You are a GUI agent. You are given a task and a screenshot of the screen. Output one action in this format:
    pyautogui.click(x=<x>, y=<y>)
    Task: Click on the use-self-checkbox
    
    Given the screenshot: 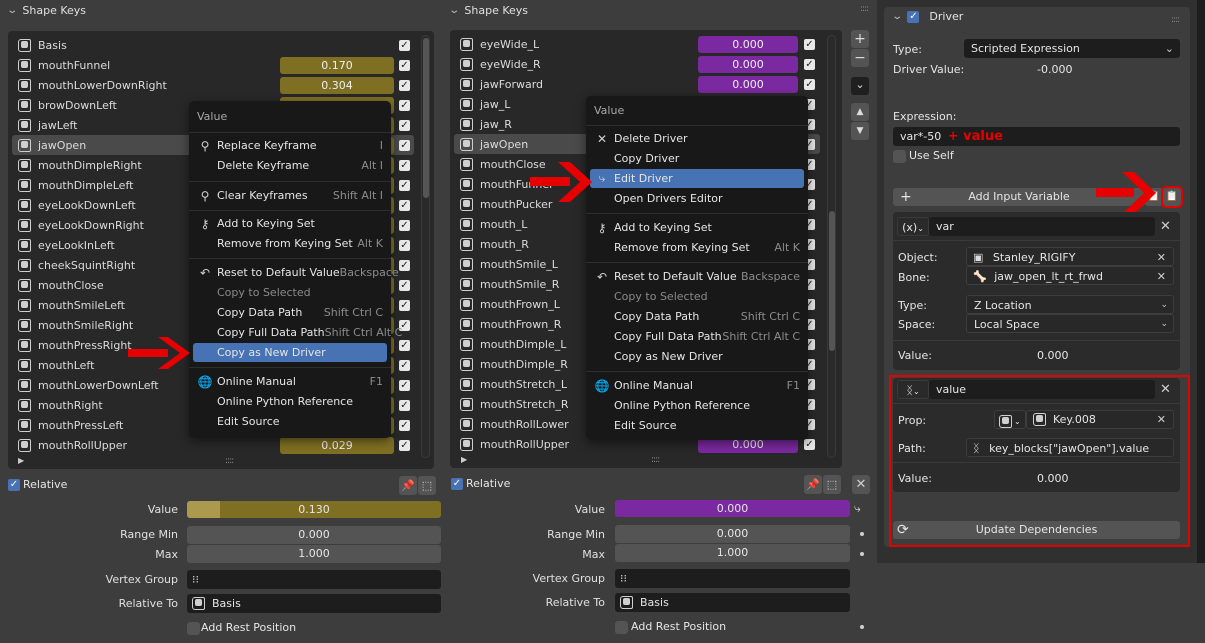 What is the action you would take?
    pyautogui.click(x=899, y=156)
    